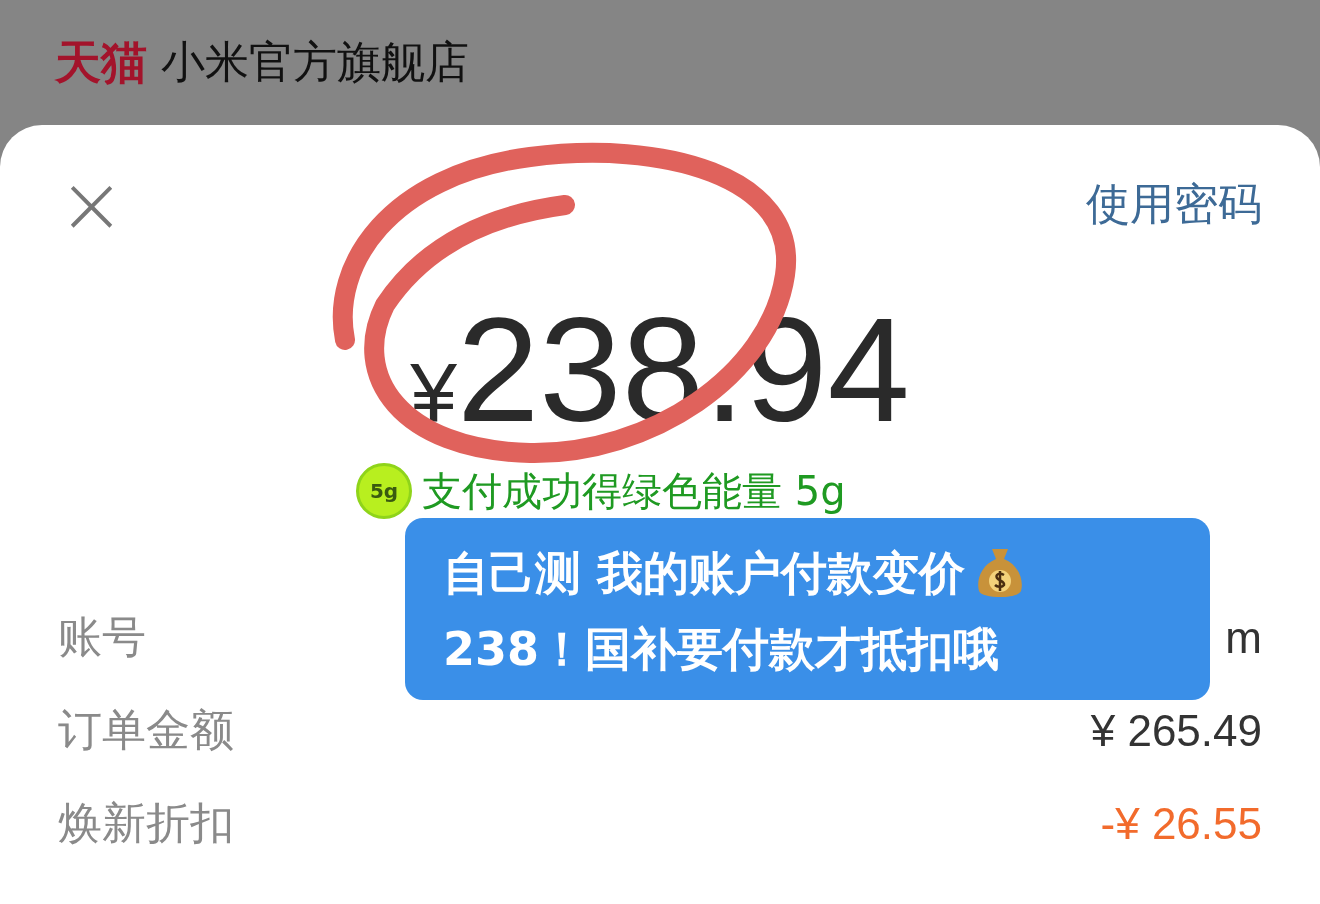 The height and width of the screenshot is (904, 1320). Describe the element at coordinates (315, 62) in the screenshot. I see `store-name: 小米官方旗舰店` at that location.